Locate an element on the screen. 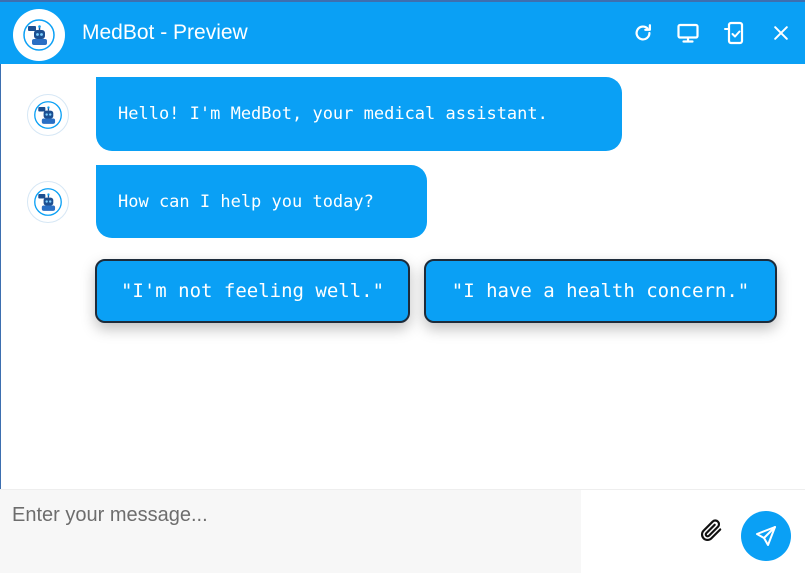 This screenshot has width=805, height=573. close-button is located at coordinates (781, 33).